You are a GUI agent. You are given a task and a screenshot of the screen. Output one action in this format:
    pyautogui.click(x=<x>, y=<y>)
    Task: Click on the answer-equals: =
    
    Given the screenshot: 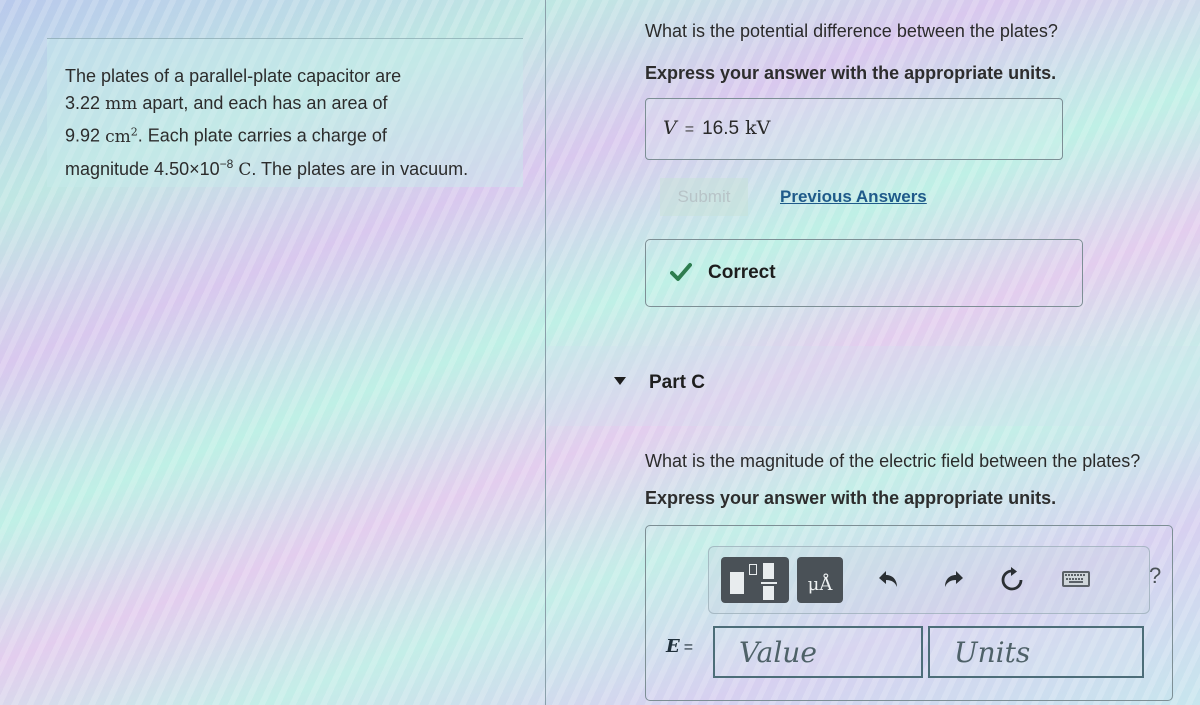 What is the action you would take?
    pyautogui.click(x=689, y=129)
    